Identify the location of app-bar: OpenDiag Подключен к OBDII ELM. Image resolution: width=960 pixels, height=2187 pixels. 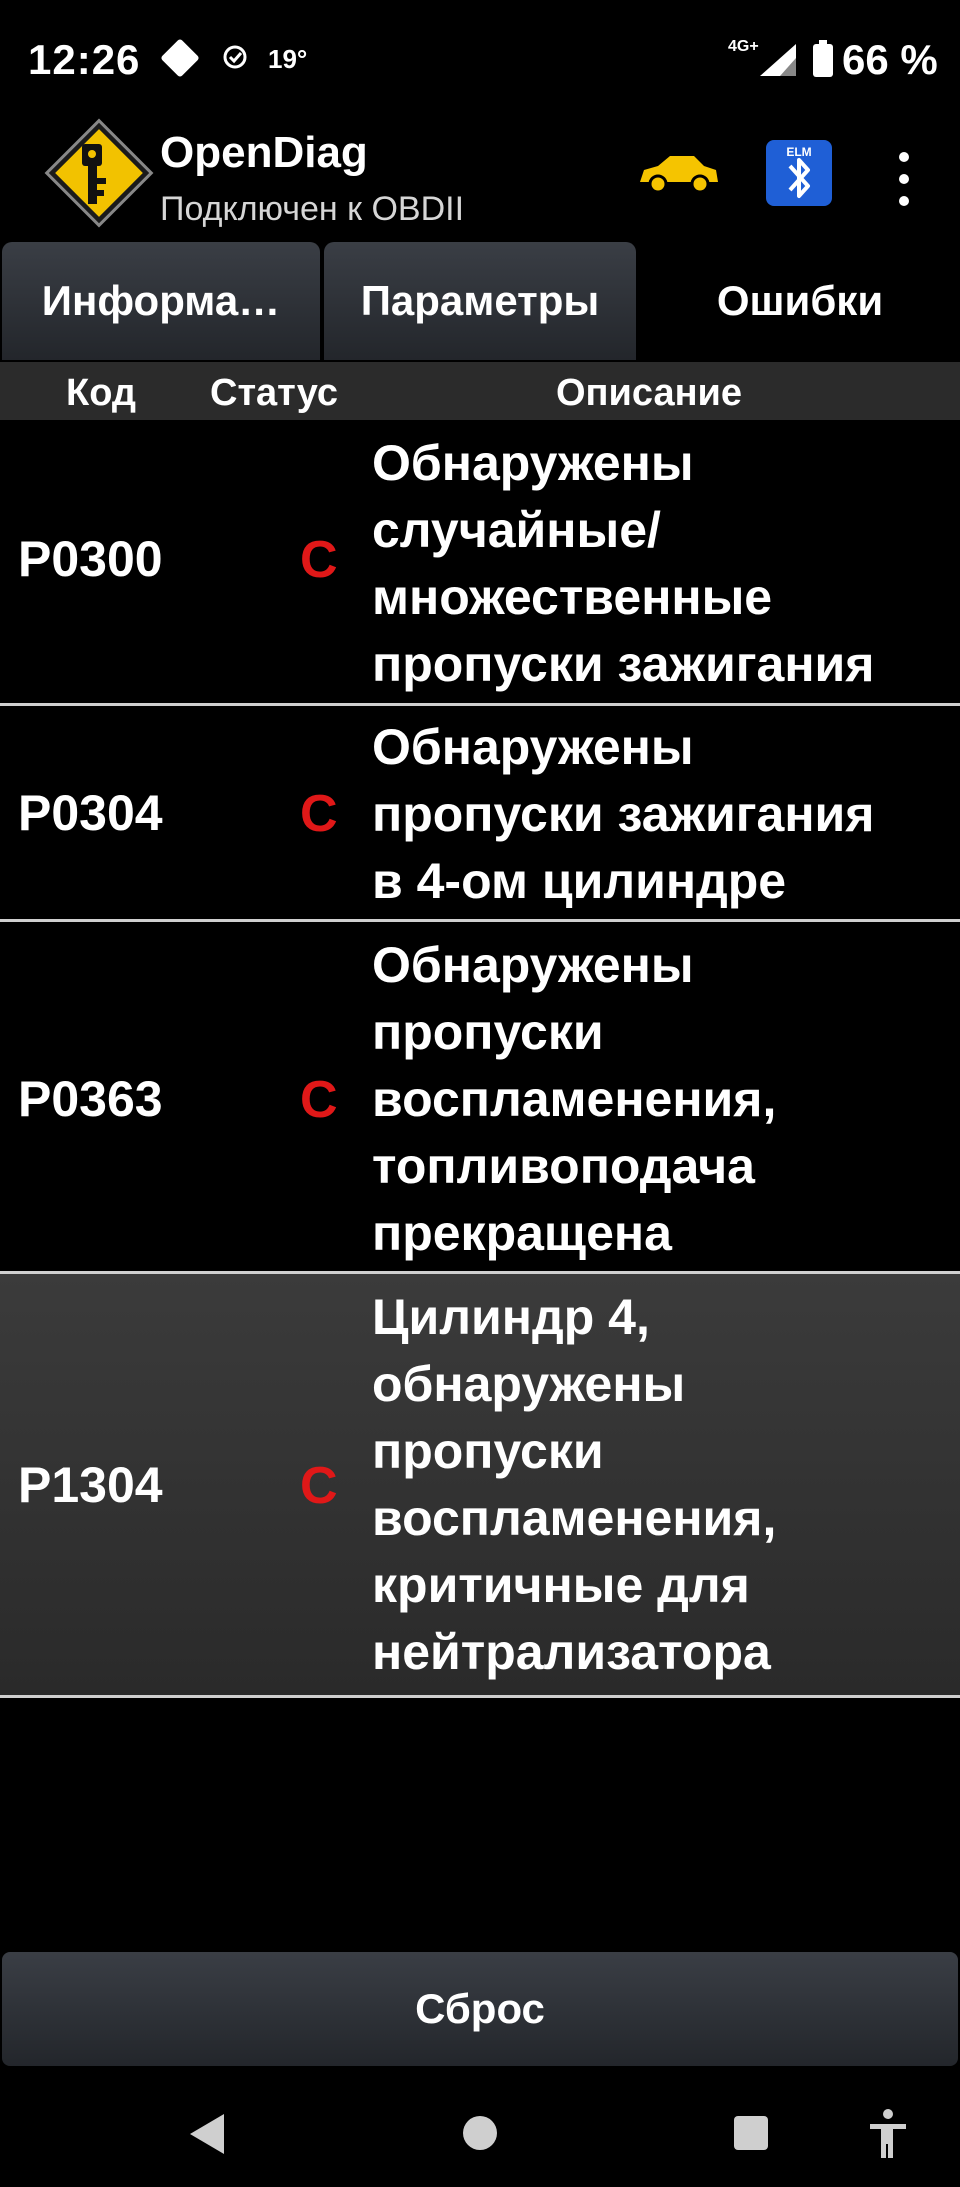
(480, 177).